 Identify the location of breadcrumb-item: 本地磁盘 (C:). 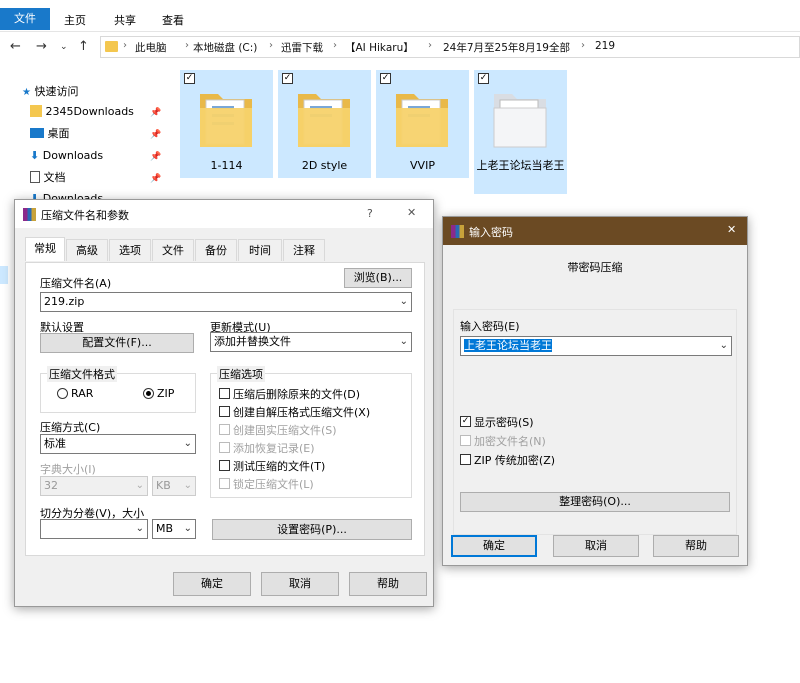
(225, 47).